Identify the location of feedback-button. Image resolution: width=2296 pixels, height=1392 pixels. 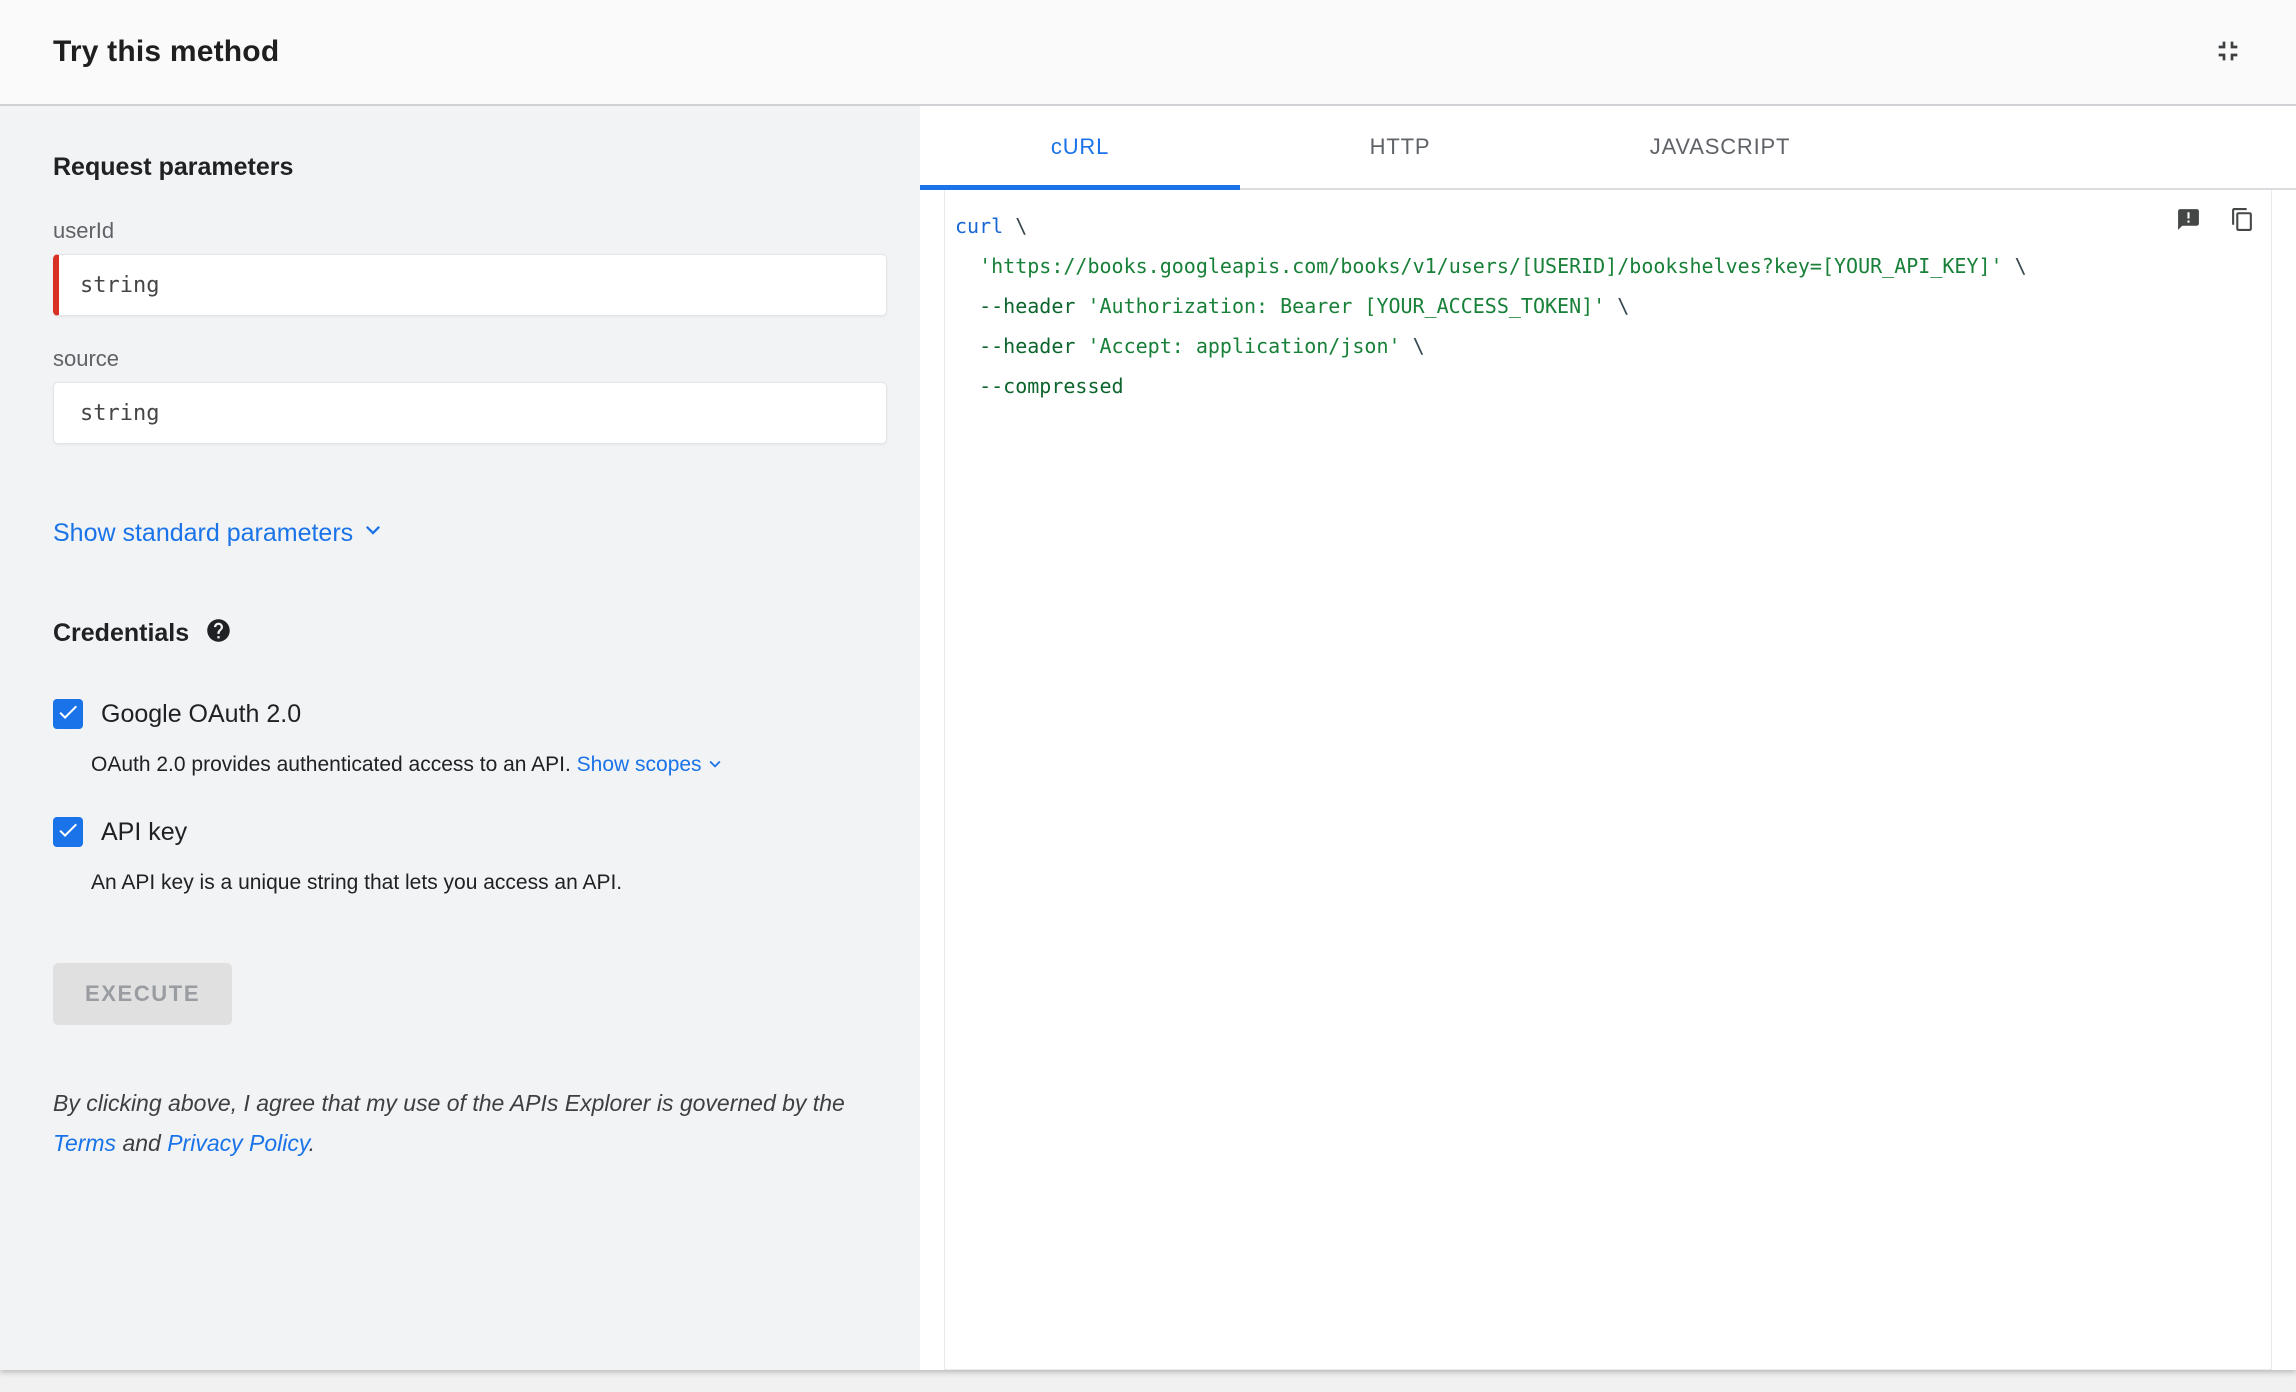
(2188, 221).